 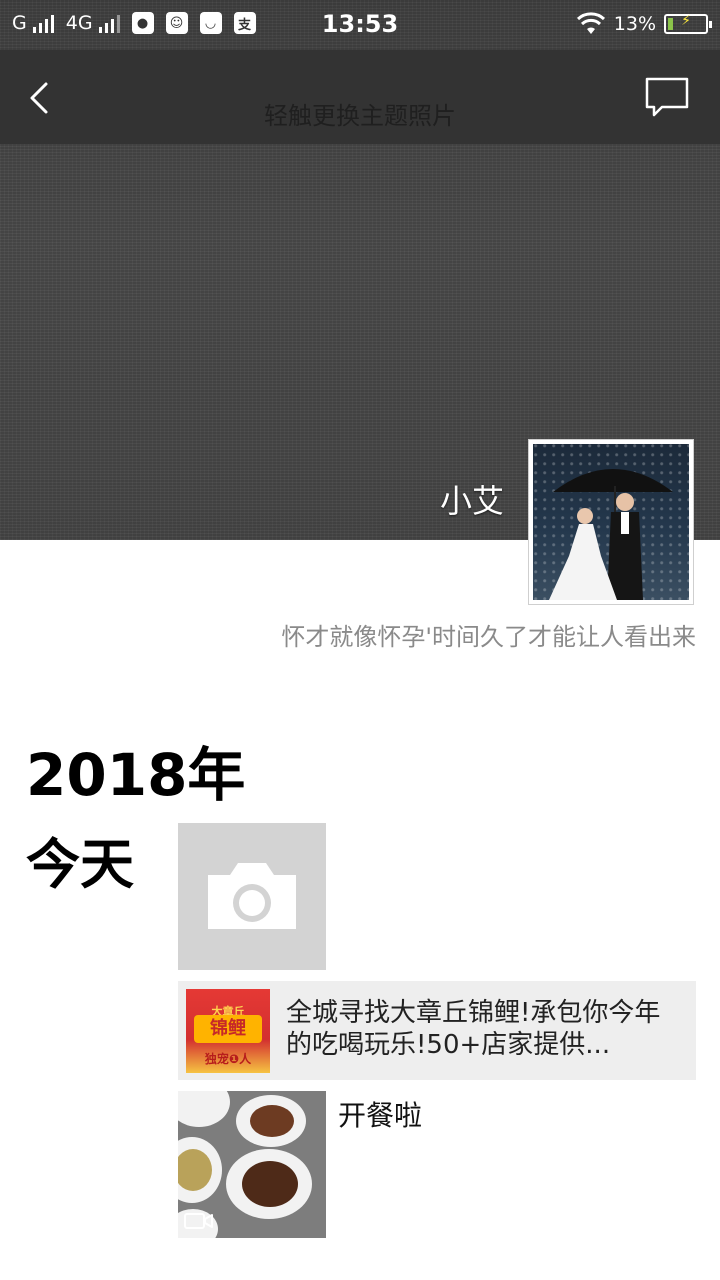 I want to click on messages-button, so click(x=667, y=98).